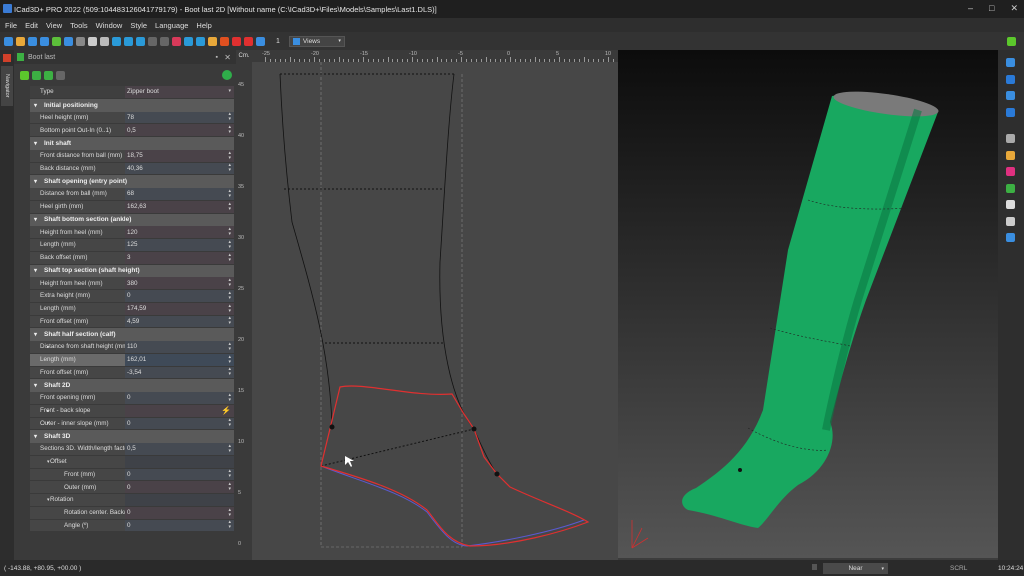 This screenshot has width=1024, height=576. What do you see at coordinates (179, 308) in the screenshot?
I see `property-value: 174,59 ▴ ▾` at bounding box center [179, 308].